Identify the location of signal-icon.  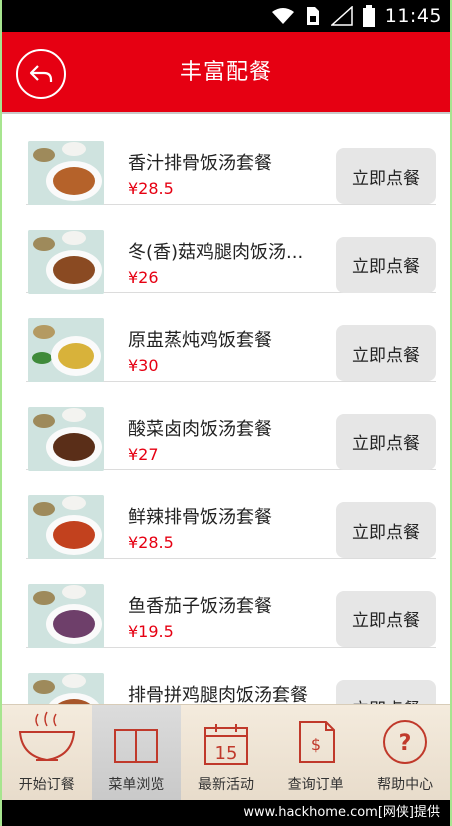
(341, 16).